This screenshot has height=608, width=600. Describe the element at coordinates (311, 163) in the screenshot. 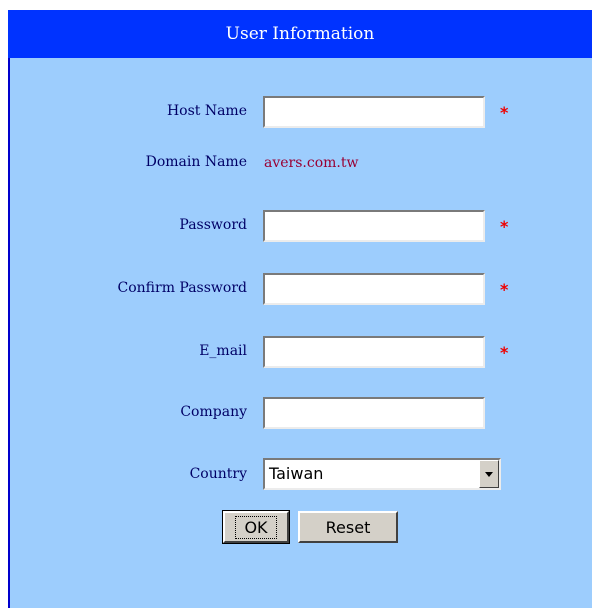

I see `domain-name-value: avers.com.tw` at that location.